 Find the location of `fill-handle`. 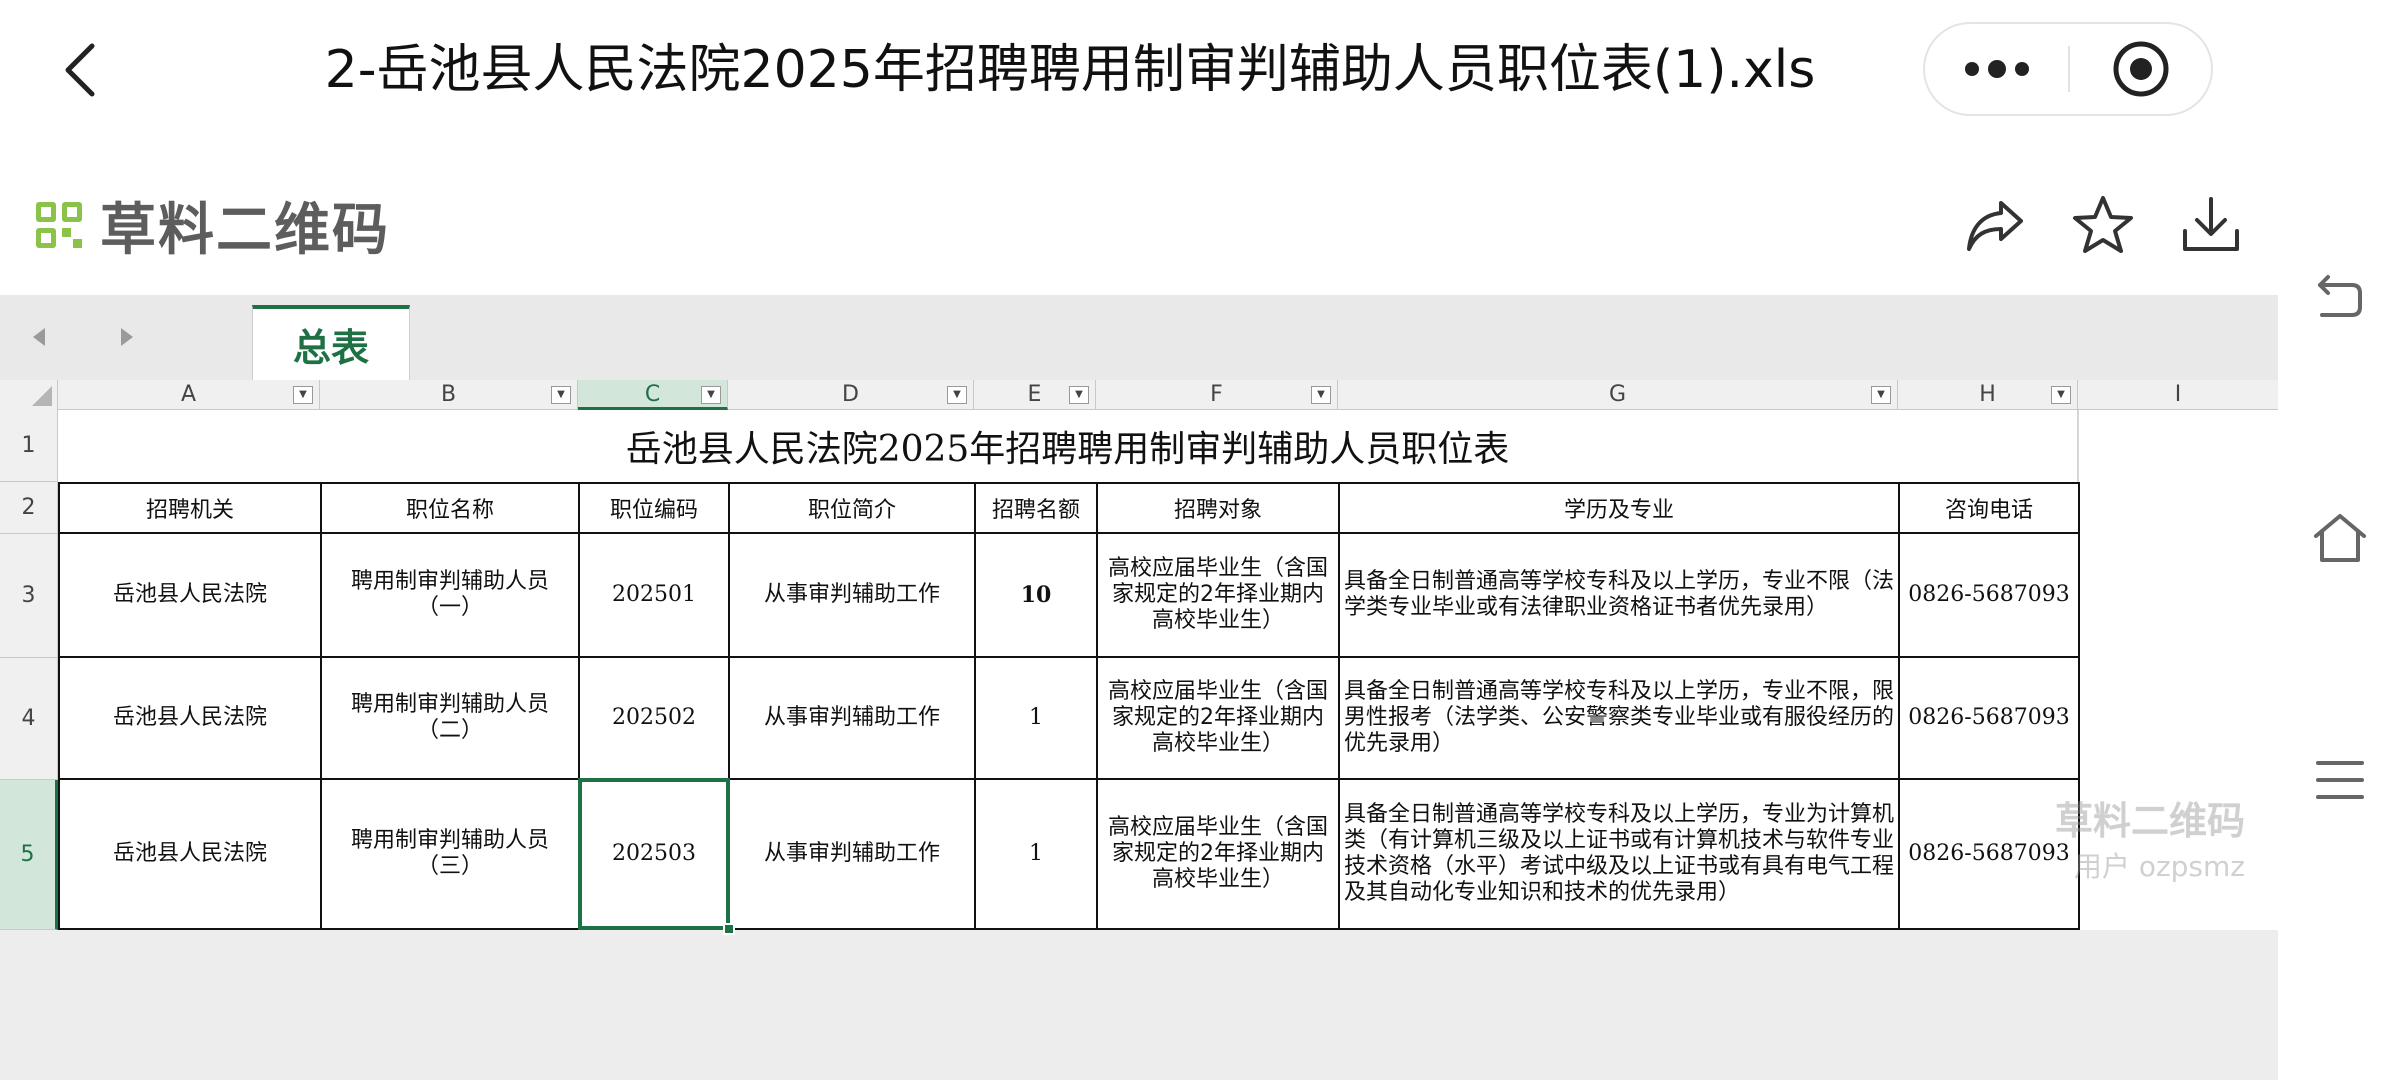

fill-handle is located at coordinates (729, 929).